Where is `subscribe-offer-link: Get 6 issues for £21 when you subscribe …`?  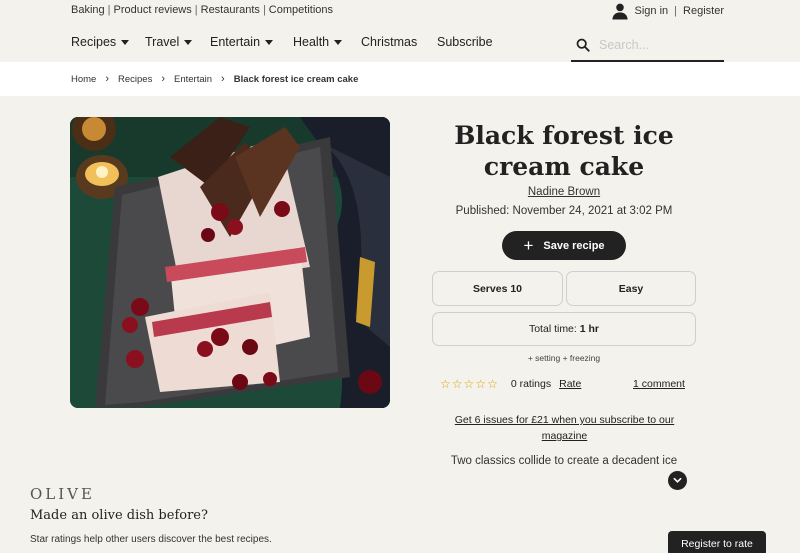 subscribe-offer-link: Get 6 issues for £21 when you subscribe … is located at coordinates (564, 428).